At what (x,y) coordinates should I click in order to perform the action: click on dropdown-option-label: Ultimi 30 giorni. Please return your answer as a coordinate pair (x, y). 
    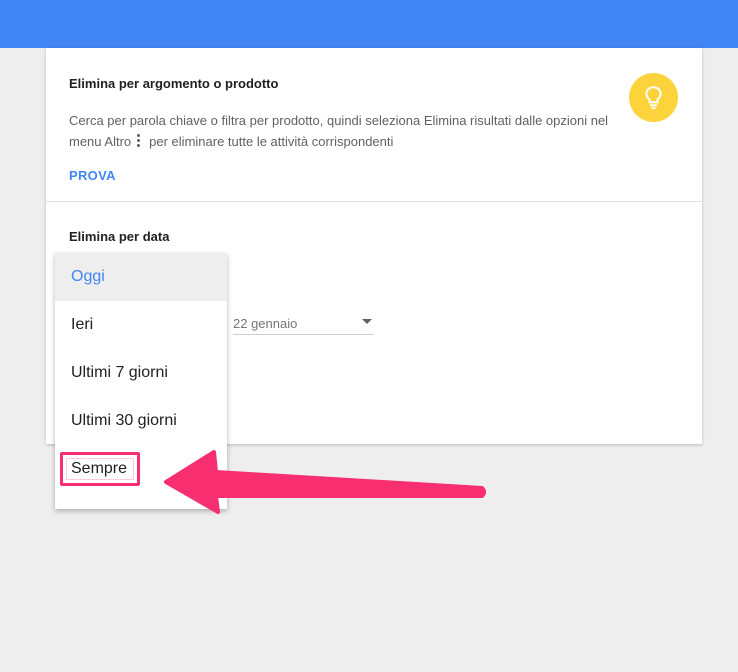
    Looking at the image, I should click on (124, 420).